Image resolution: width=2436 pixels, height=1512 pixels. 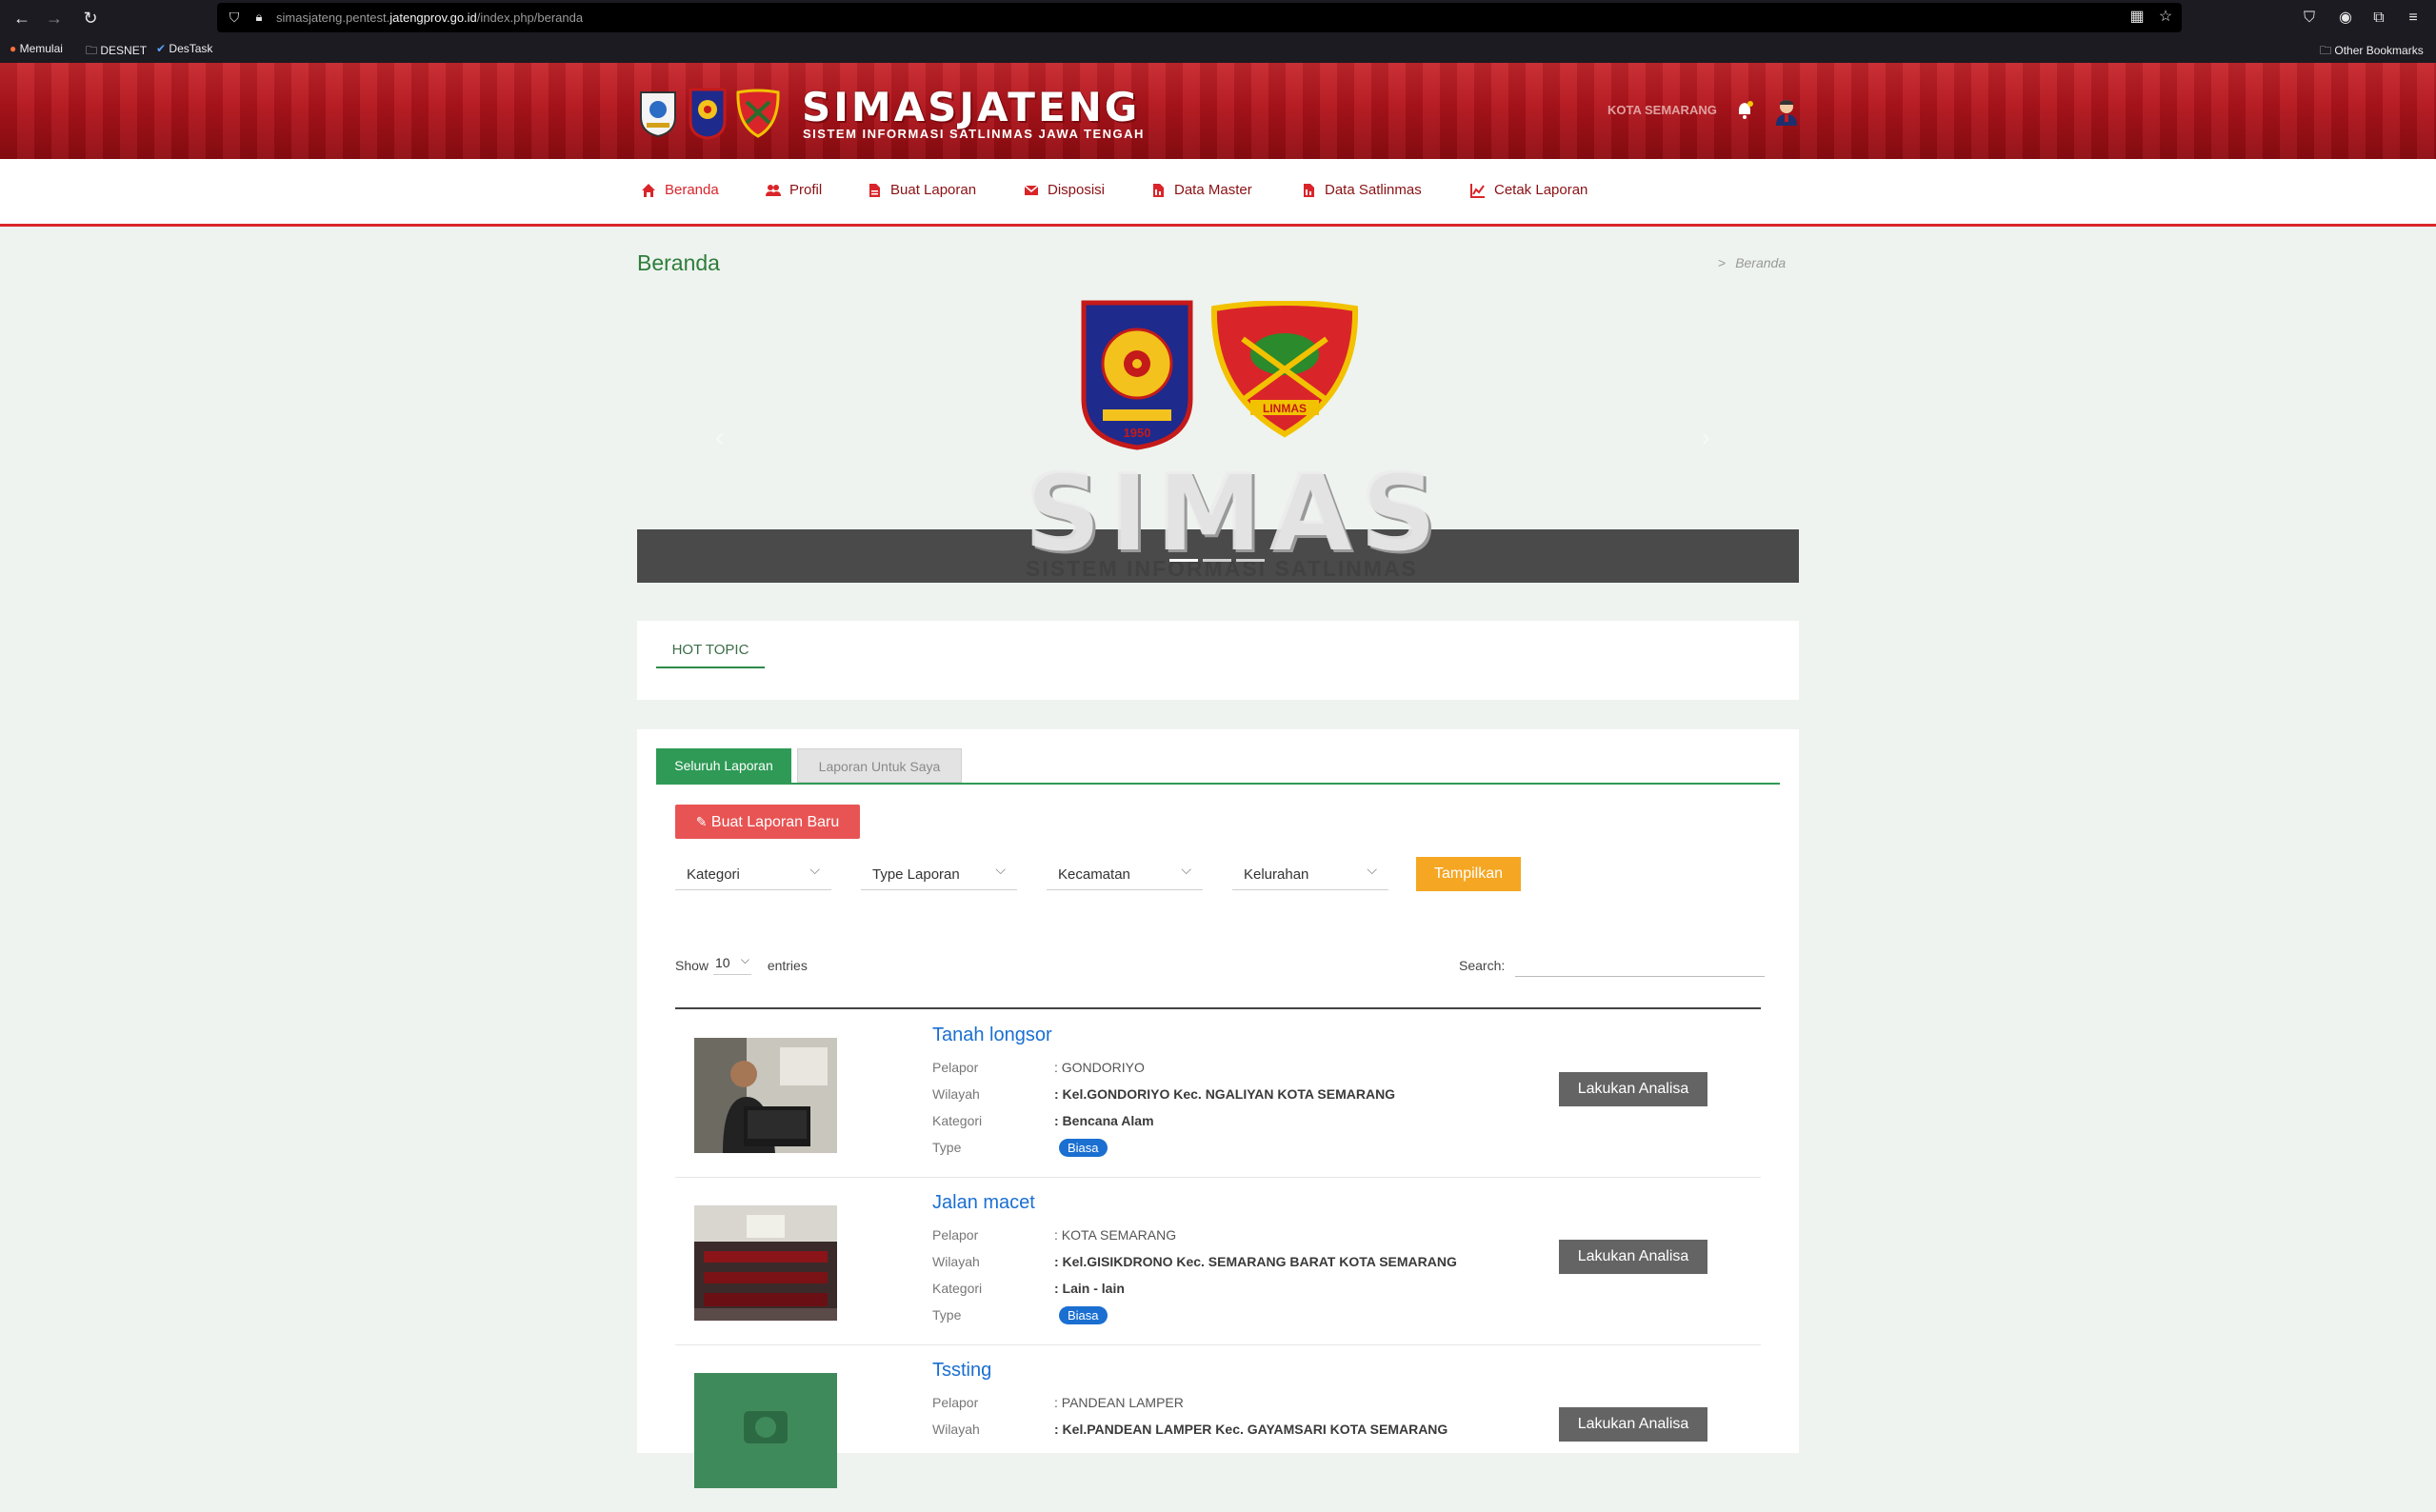 What do you see at coordinates (1285, 369) in the screenshot?
I see `linmas-logo-icon: LINMAS` at bounding box center [1285, 369].